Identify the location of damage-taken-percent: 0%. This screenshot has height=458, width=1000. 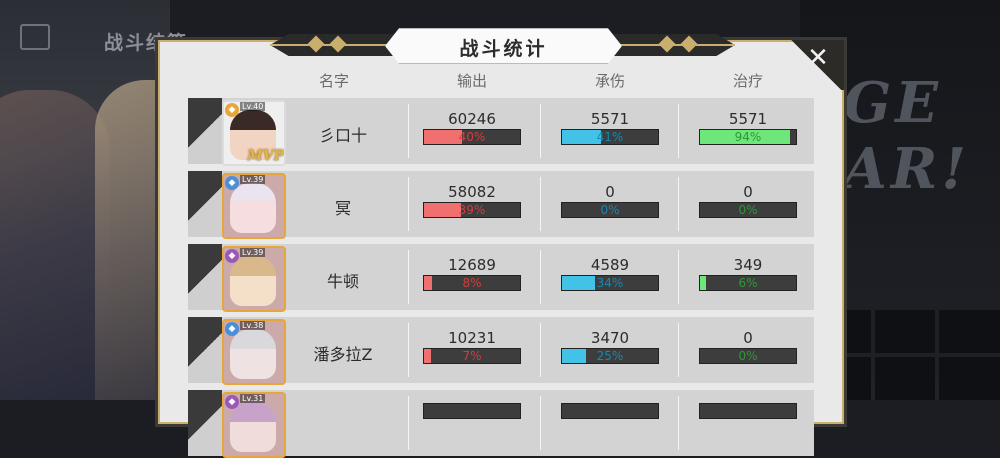
(610, 210).